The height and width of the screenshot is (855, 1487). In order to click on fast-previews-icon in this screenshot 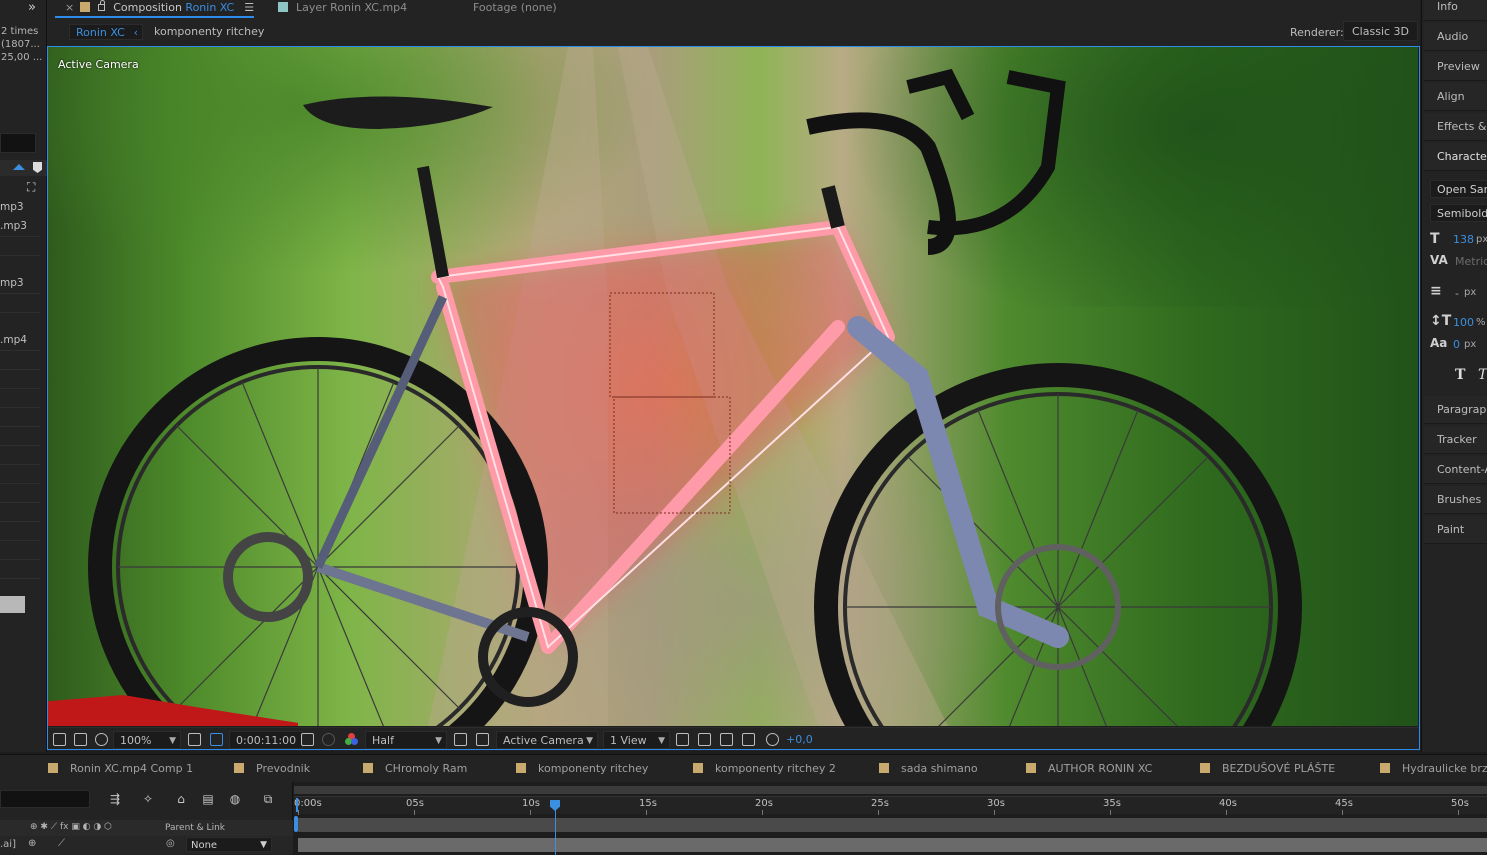, I will do `click(704, 739)`.